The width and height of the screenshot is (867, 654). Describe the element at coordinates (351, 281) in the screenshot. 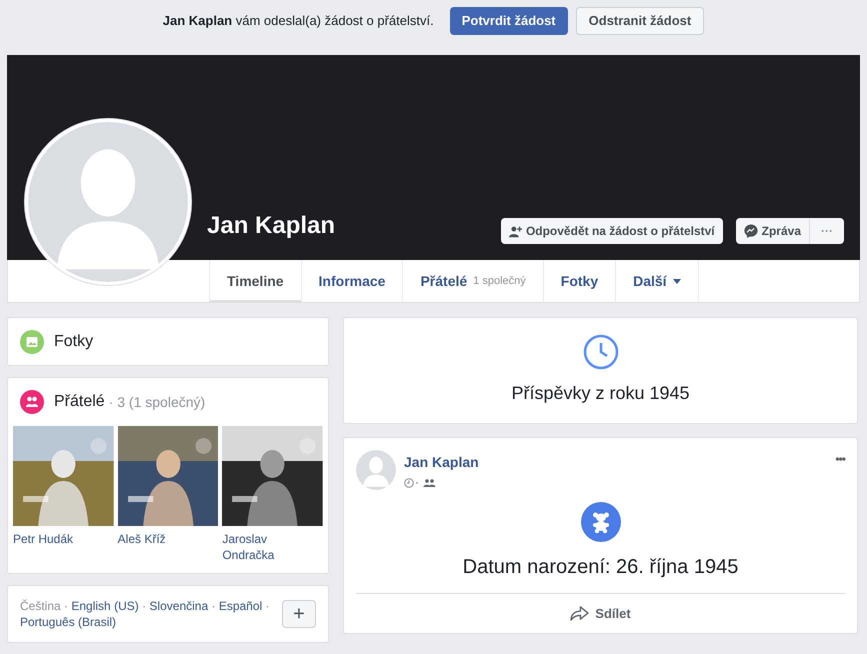

I see `profile-tab: Informace` at that location.